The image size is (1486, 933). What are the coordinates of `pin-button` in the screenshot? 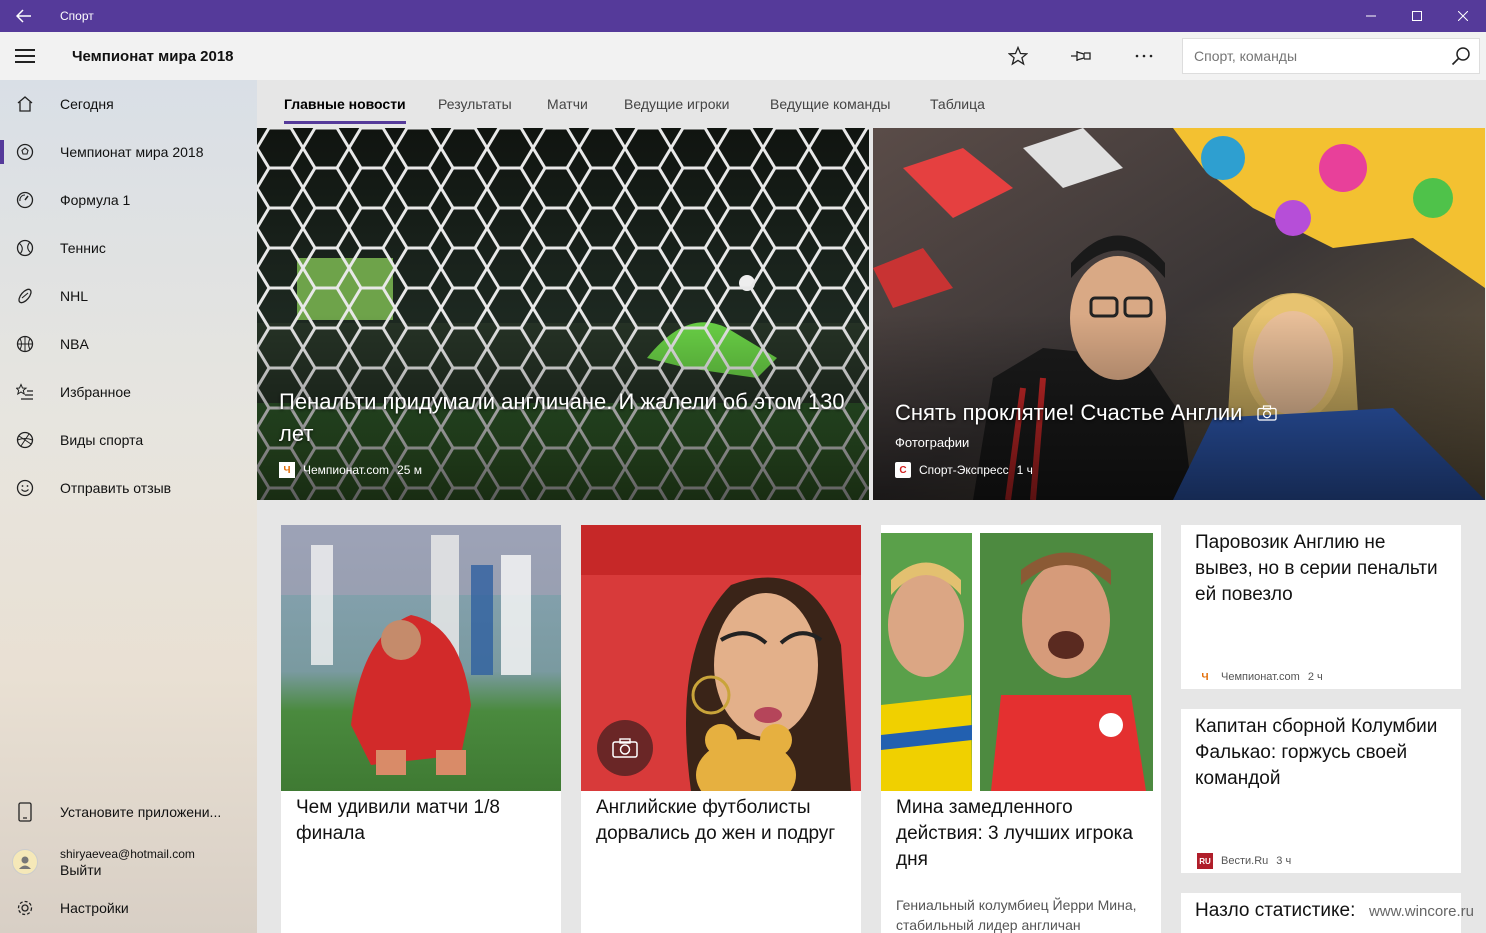 It's located at (1080, 56).